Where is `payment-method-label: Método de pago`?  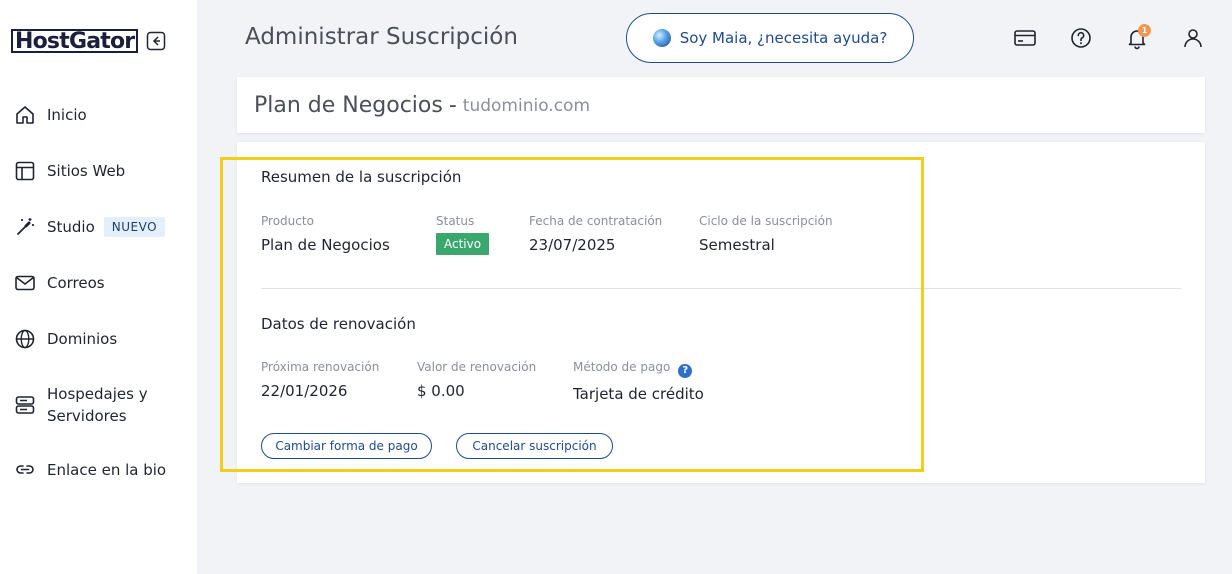
payment-method-label: Método de pago is located at coordinates (622, 367).